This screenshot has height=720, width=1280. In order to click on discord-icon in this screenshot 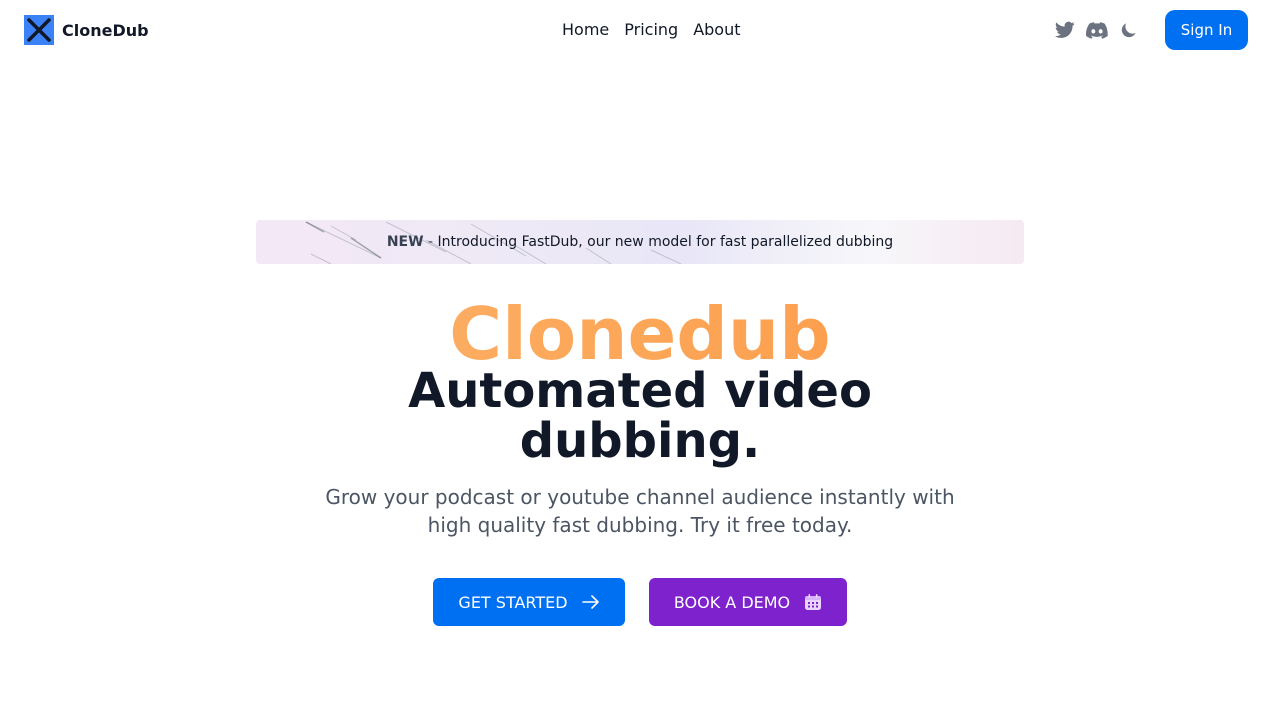, I will do `click(1097, 30)`.